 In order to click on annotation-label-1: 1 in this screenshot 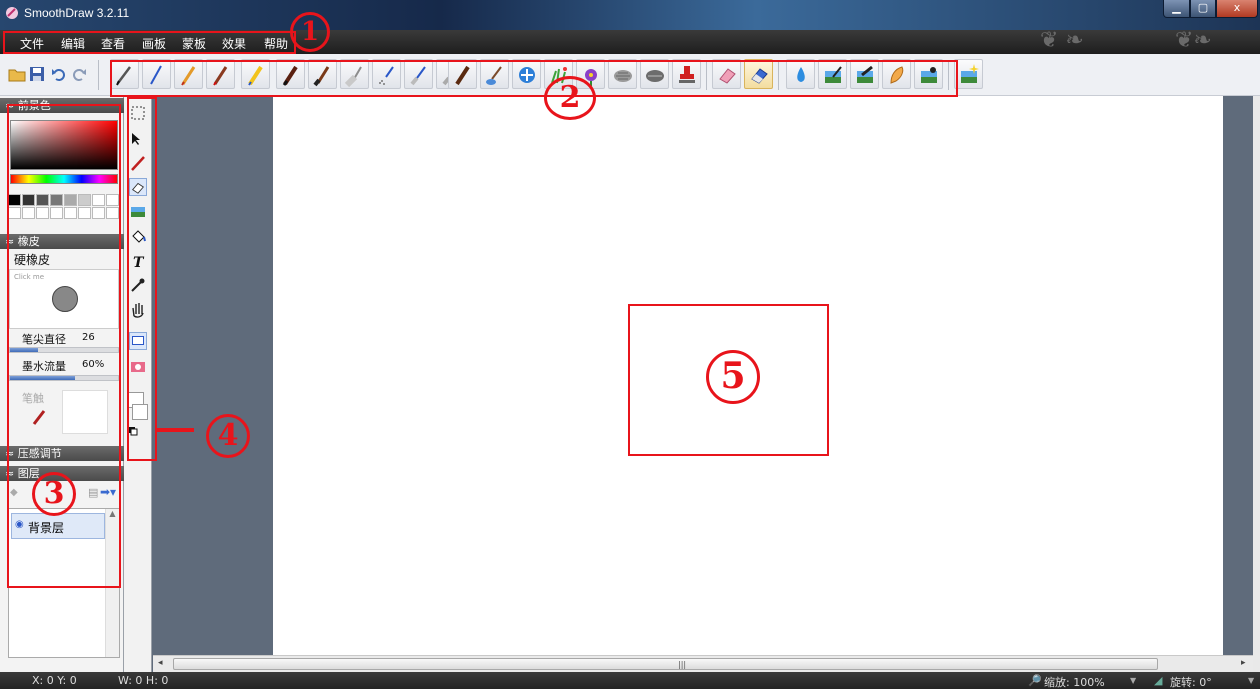, I will do `click(310, 32)`.